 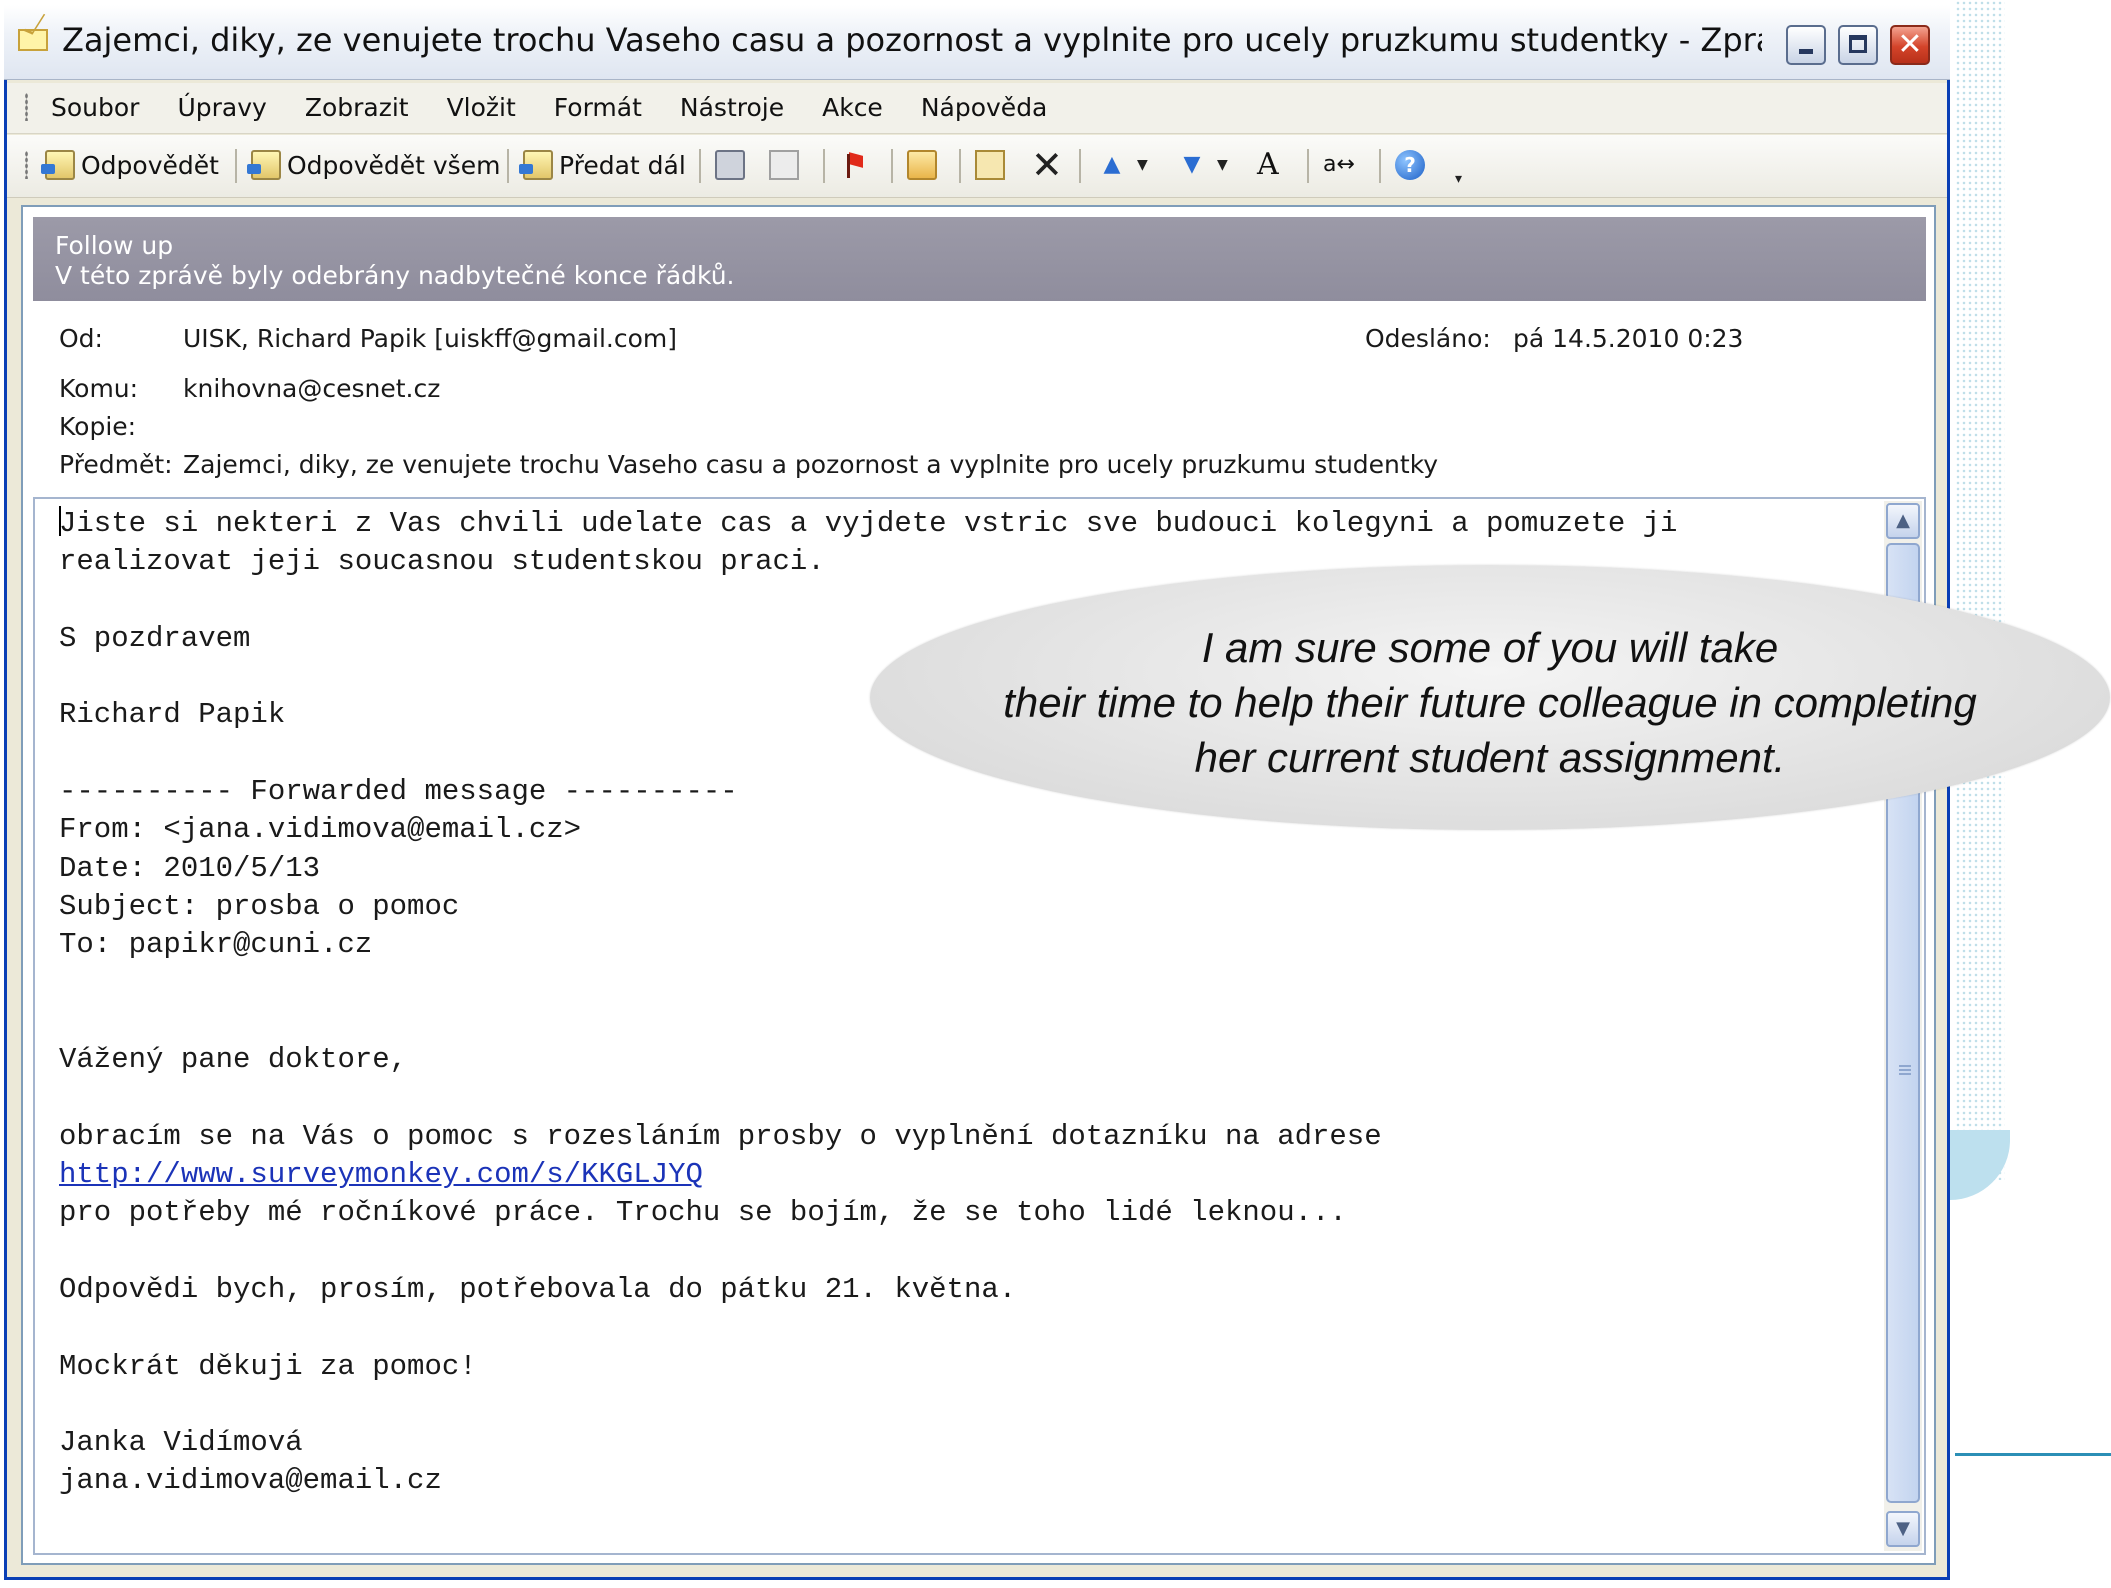 I want to click on menubar-grip-icon, so click(x=26, y=107).